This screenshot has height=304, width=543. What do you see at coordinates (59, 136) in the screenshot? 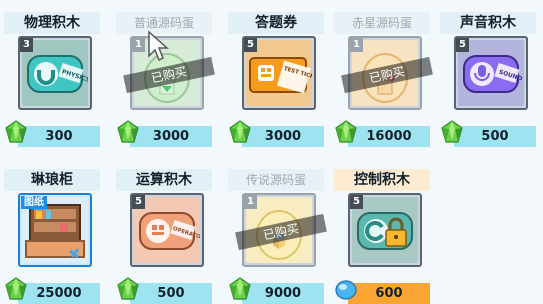
I see `price-label: 300` at bounding box center [59, 136].